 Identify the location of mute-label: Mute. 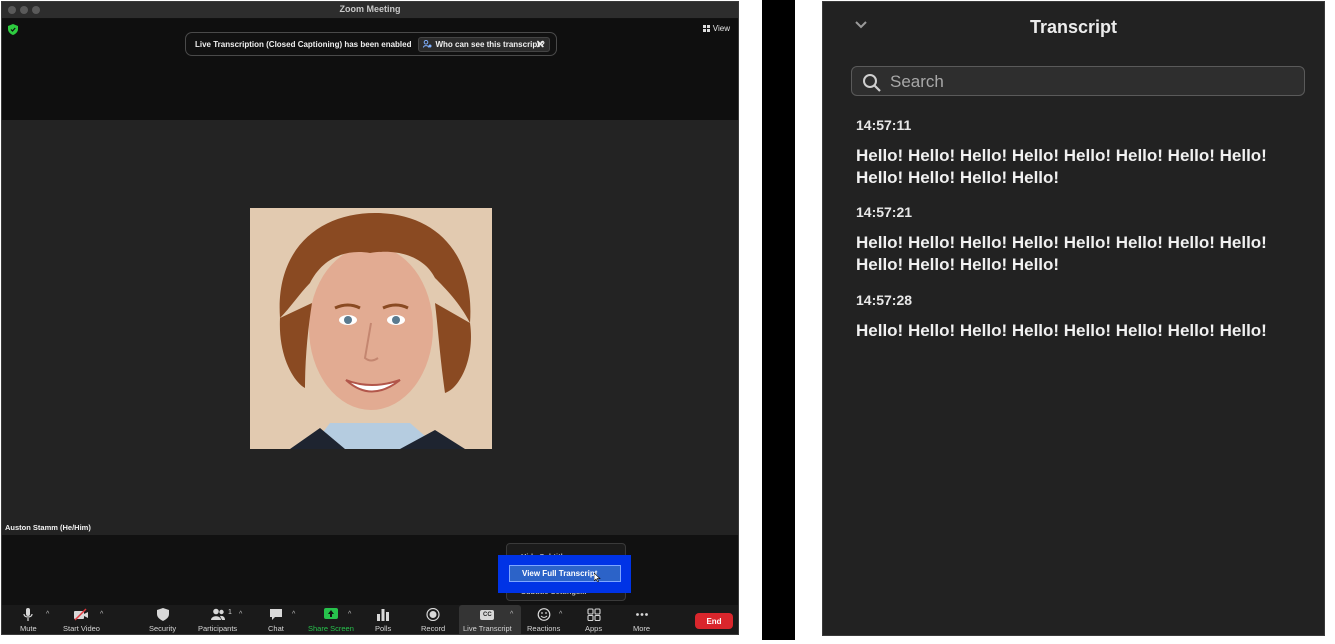
(28, 628).